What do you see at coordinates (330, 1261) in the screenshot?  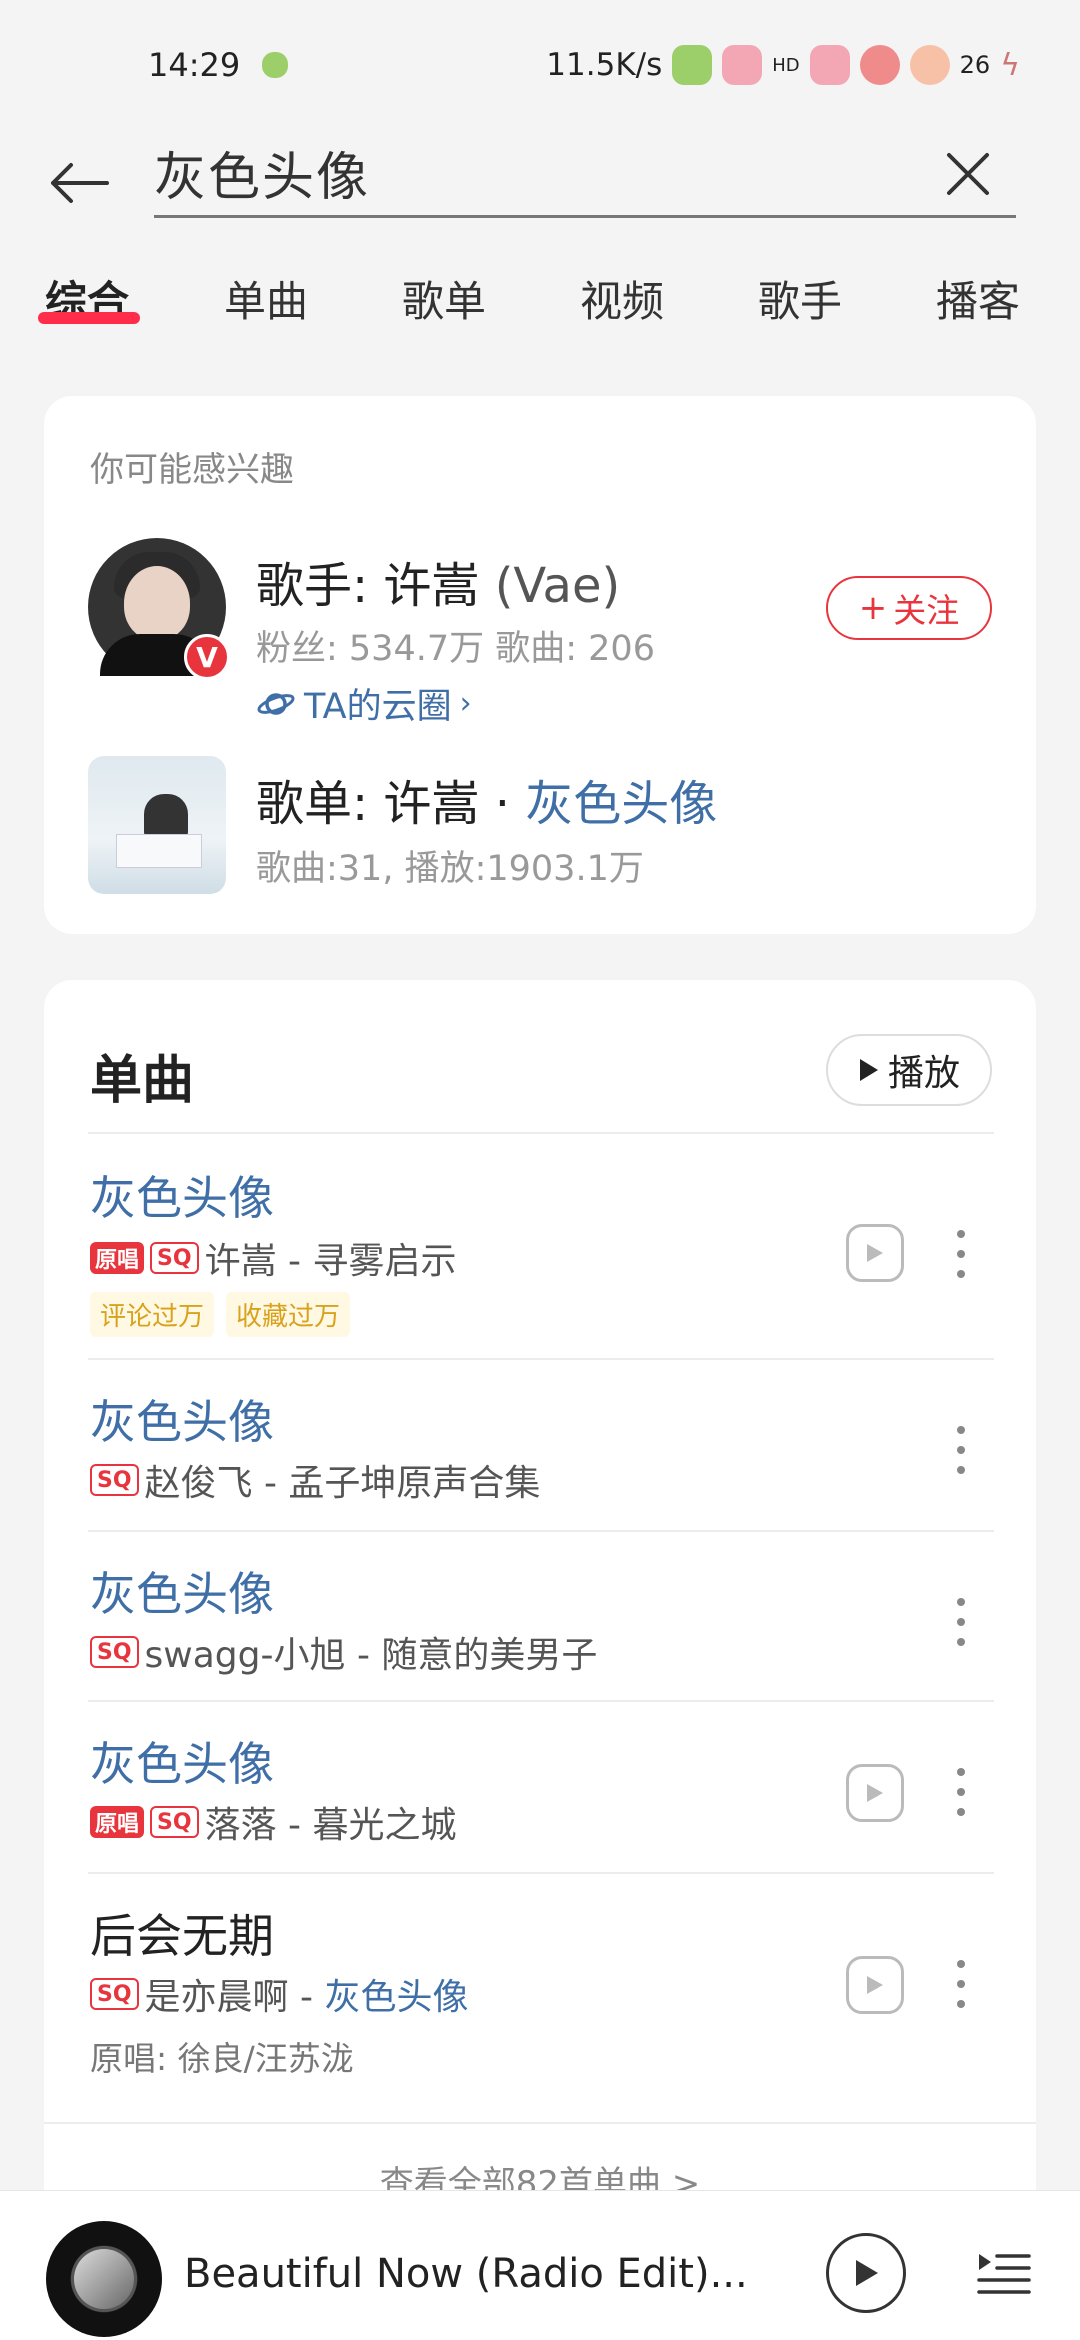 I see `song-artist-album: 许嵩 - 寻雾启示` at bounding box center [330, 1261].